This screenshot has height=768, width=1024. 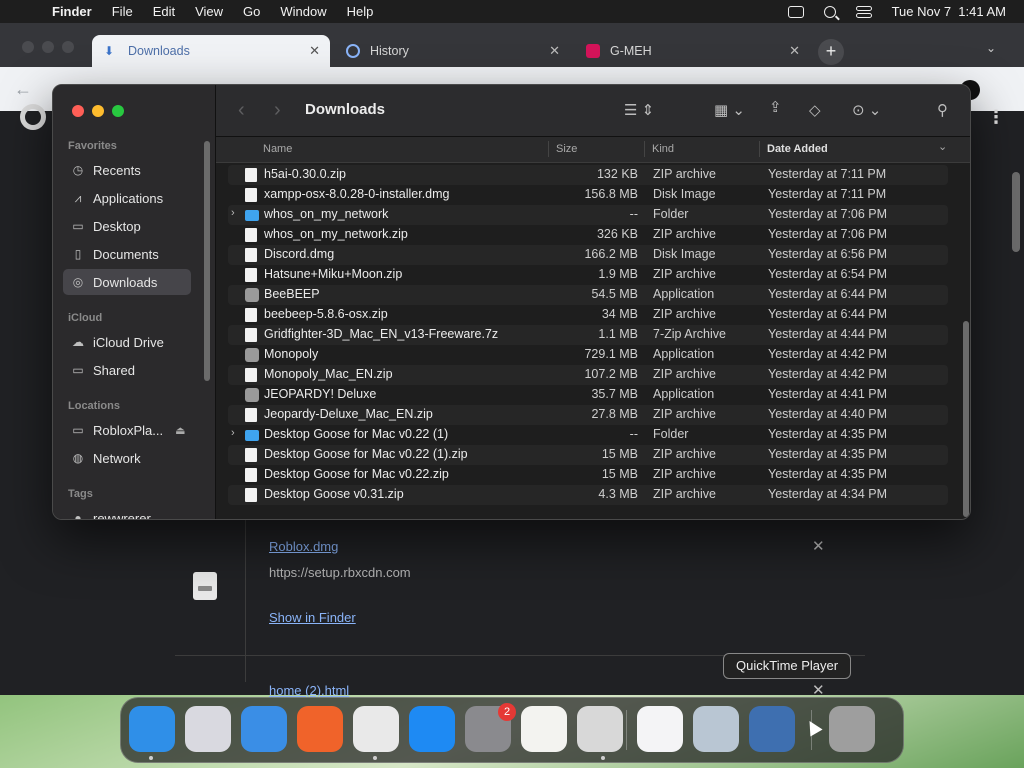 What do you see at coordinates (815, 110) in the screenshot?
I see `tag-icon: ◇` at bounding box center [815, 110].